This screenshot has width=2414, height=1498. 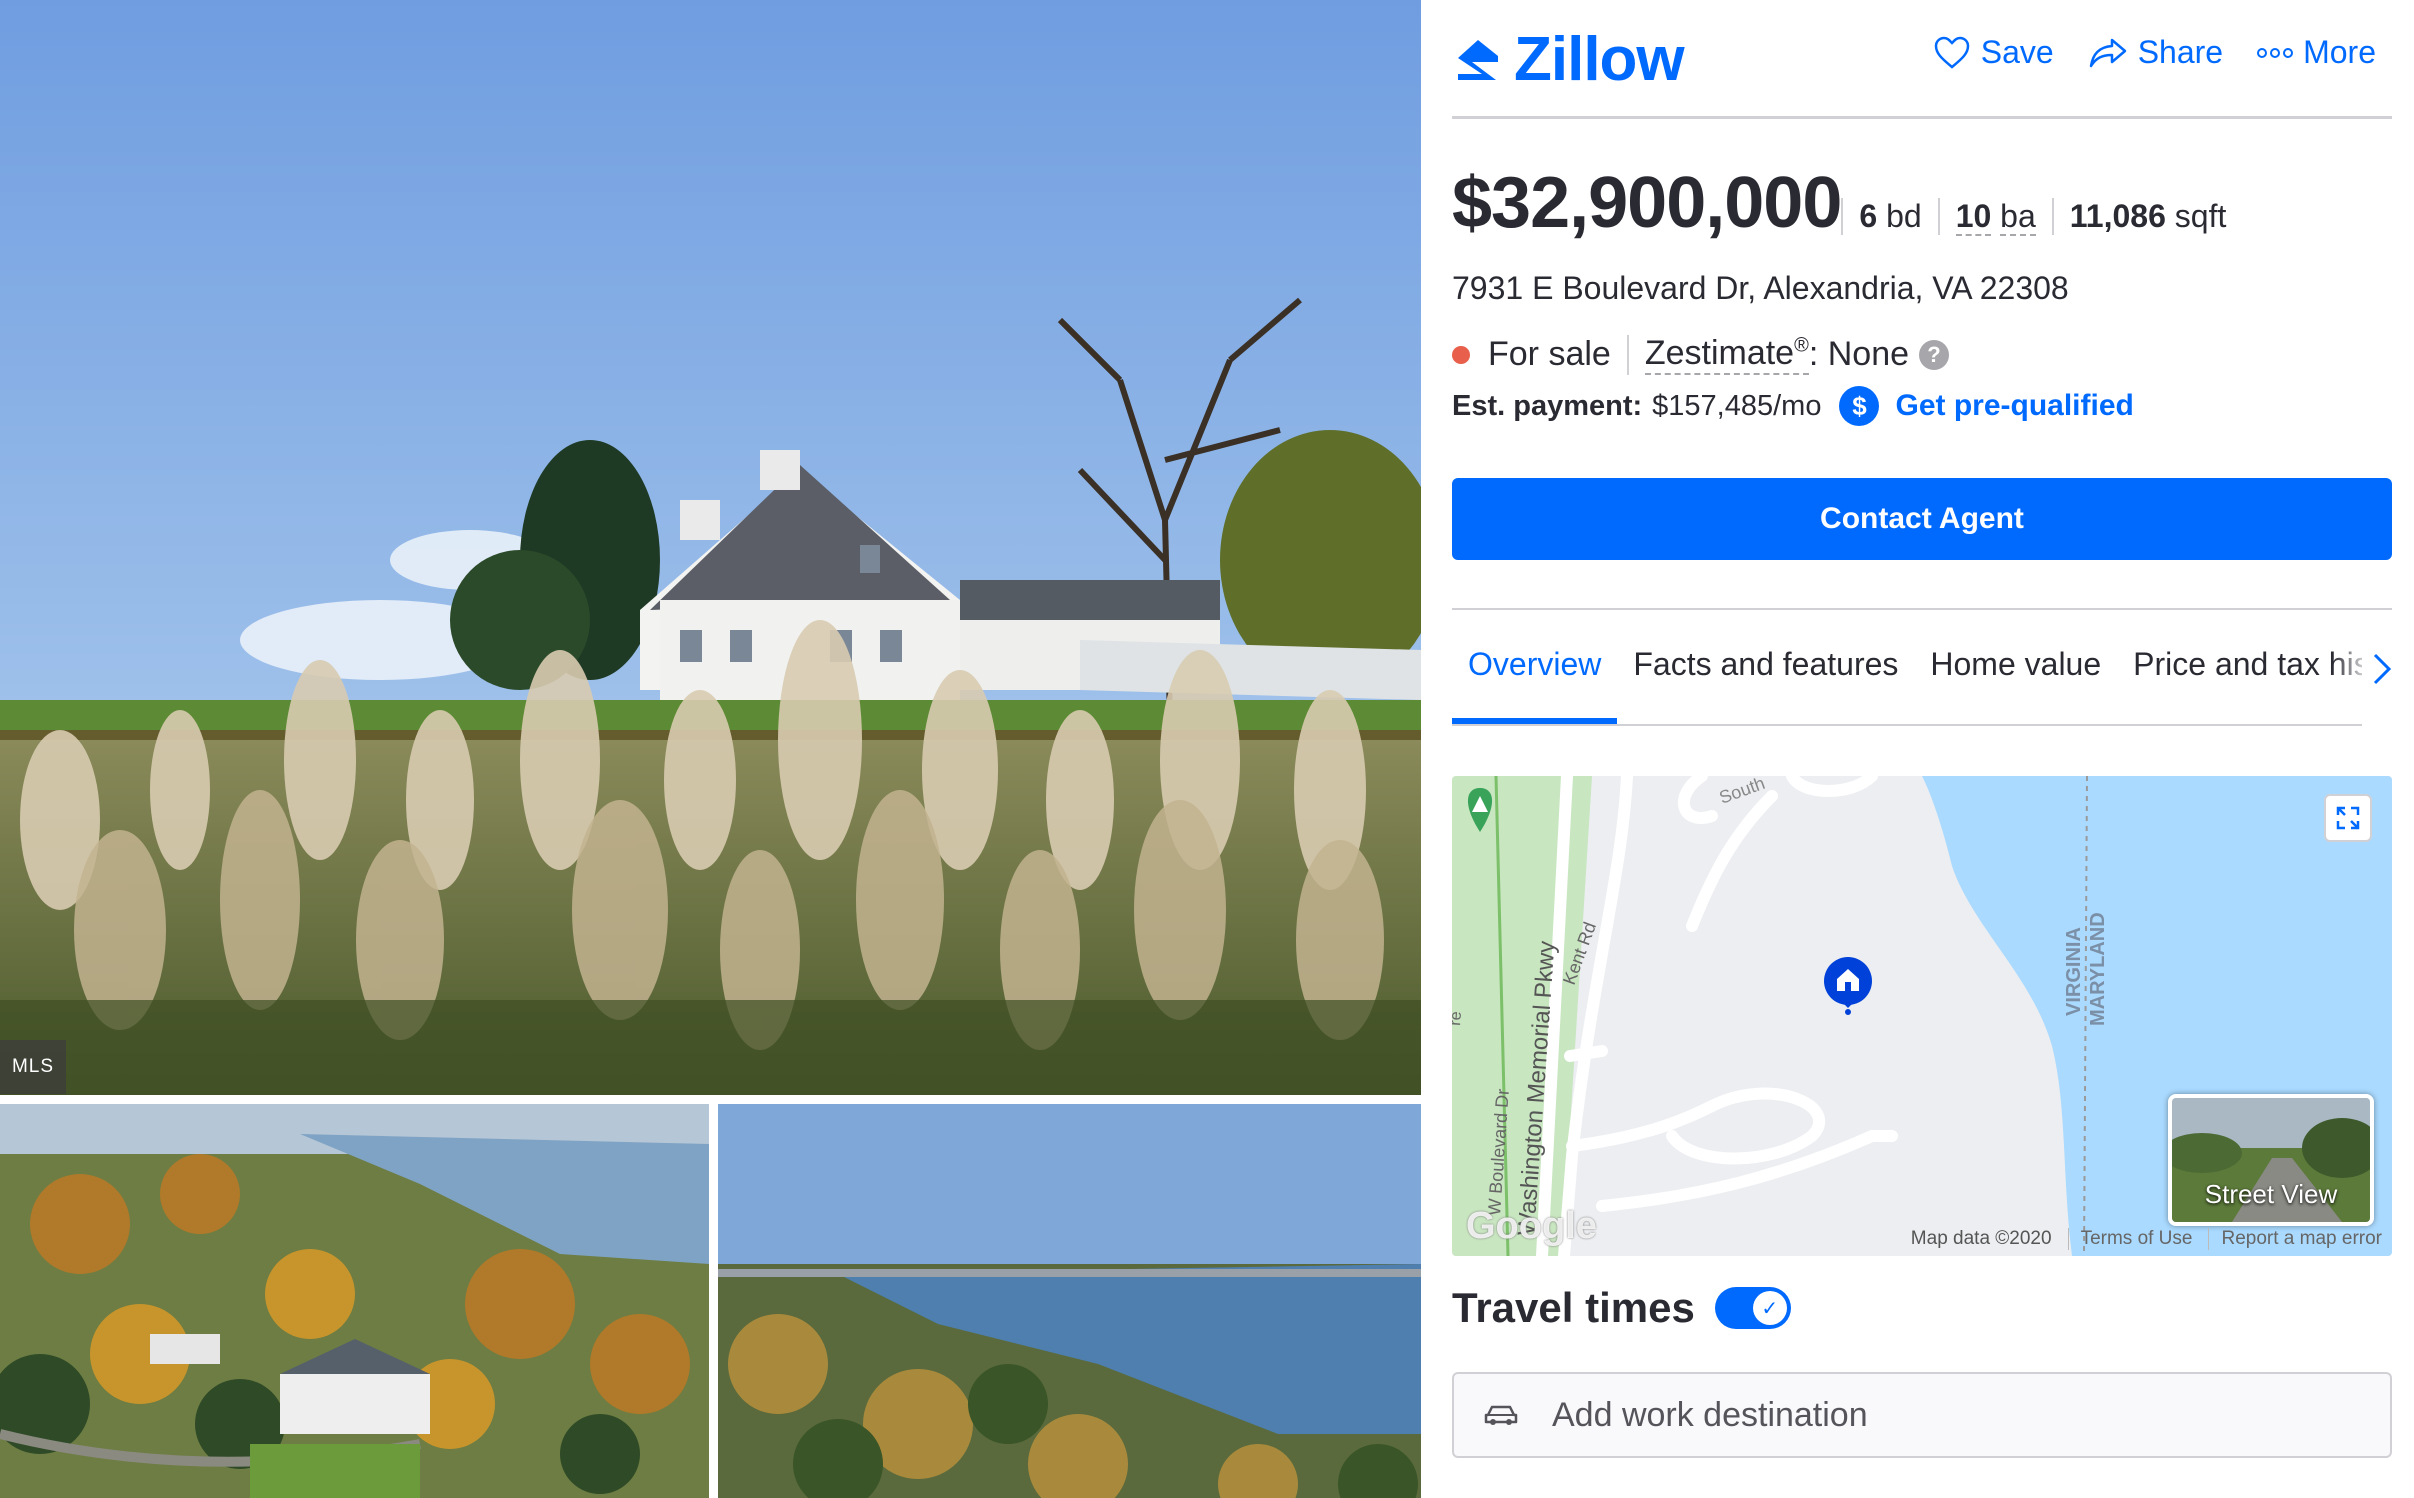 What do you see at coordinates (1859, 354) in the screenshot?
I see `zestimate-value: : None` at bounding box center [1859, 354].